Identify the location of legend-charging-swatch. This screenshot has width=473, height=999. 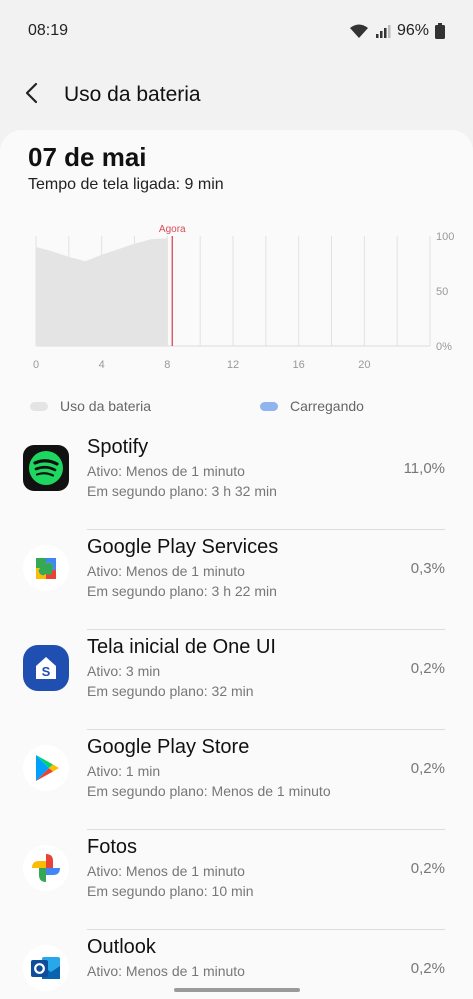
(269, 406).